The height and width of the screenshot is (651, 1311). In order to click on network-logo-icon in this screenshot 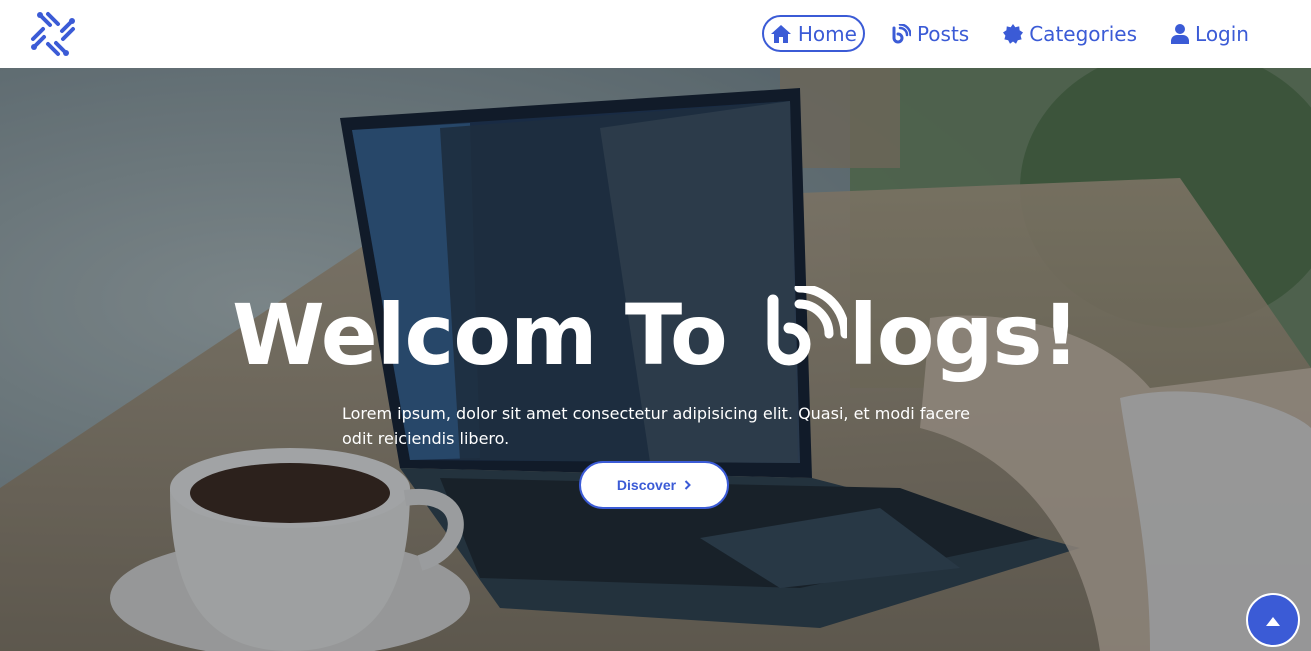, I will do `click(53, 34)`.